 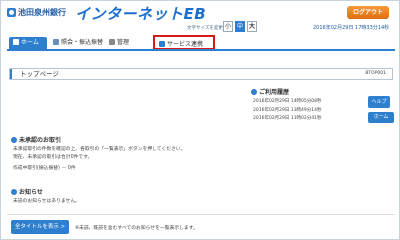 What do you see at coordinates (274, 92) in the screenshot?
I see `history-heading-label: ご利用履歴` at bounding box center [274, 92].